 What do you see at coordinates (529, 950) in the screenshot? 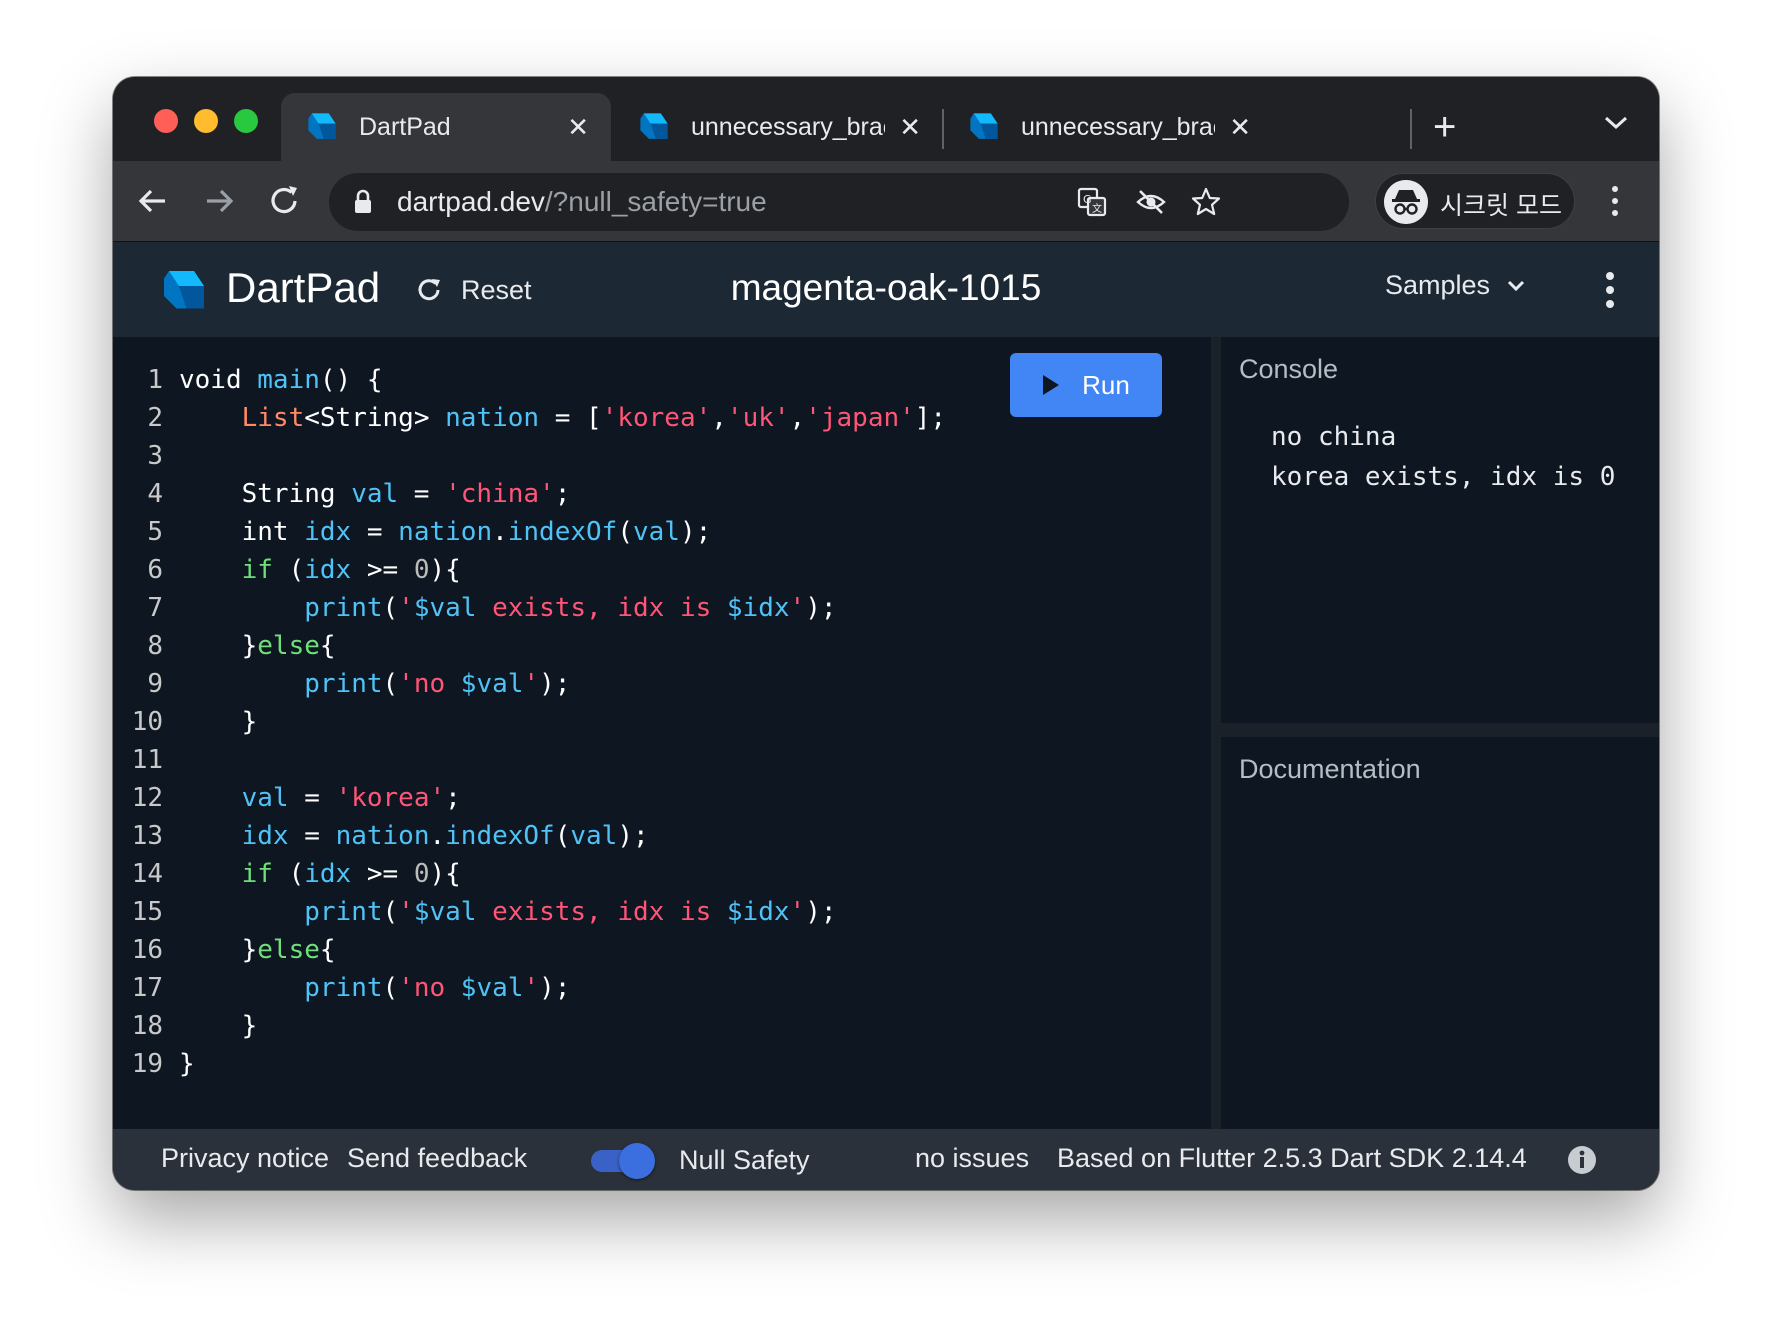
I see `code-line: 16 }else{` at bounding box center [529, 950].